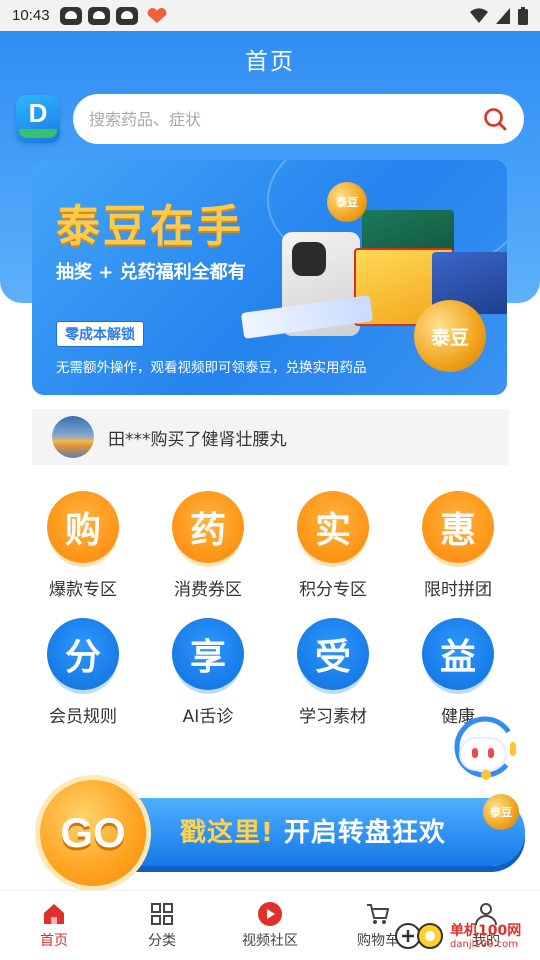  I want to click on customer-service-icon, so click(485, 747).